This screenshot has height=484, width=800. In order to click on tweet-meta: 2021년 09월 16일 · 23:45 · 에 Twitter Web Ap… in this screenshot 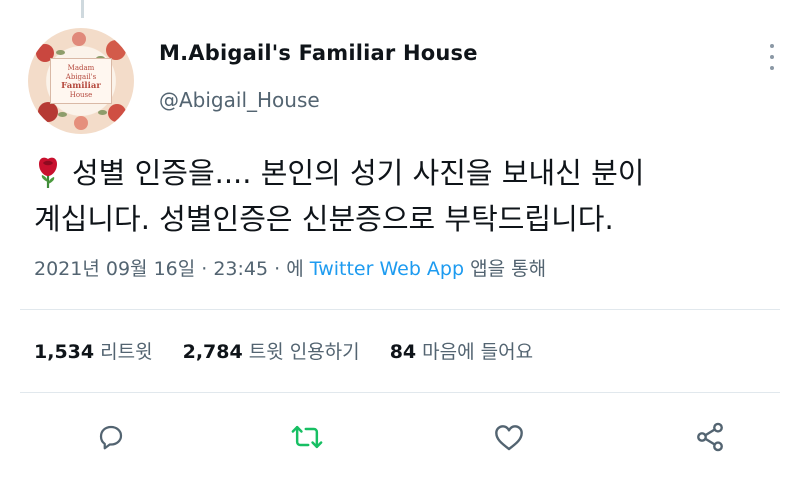, I will do `click(290, 267)`.